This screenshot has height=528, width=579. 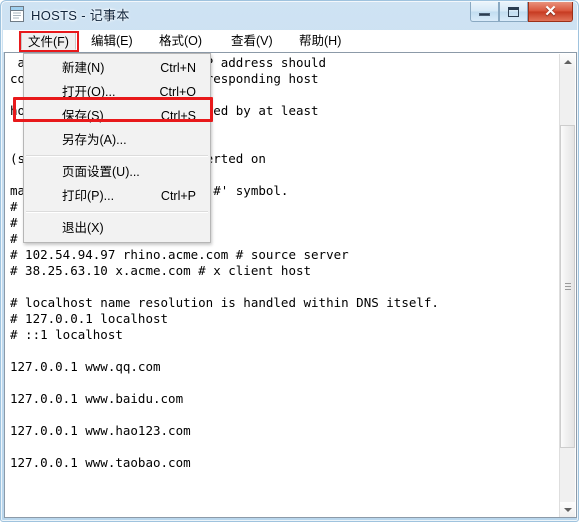 What do you see at coordinates (117, 92) in the screenshot?
I see `menu-option-open: 打开(O)... Ctrl+O` at bounding box center [117, 92].